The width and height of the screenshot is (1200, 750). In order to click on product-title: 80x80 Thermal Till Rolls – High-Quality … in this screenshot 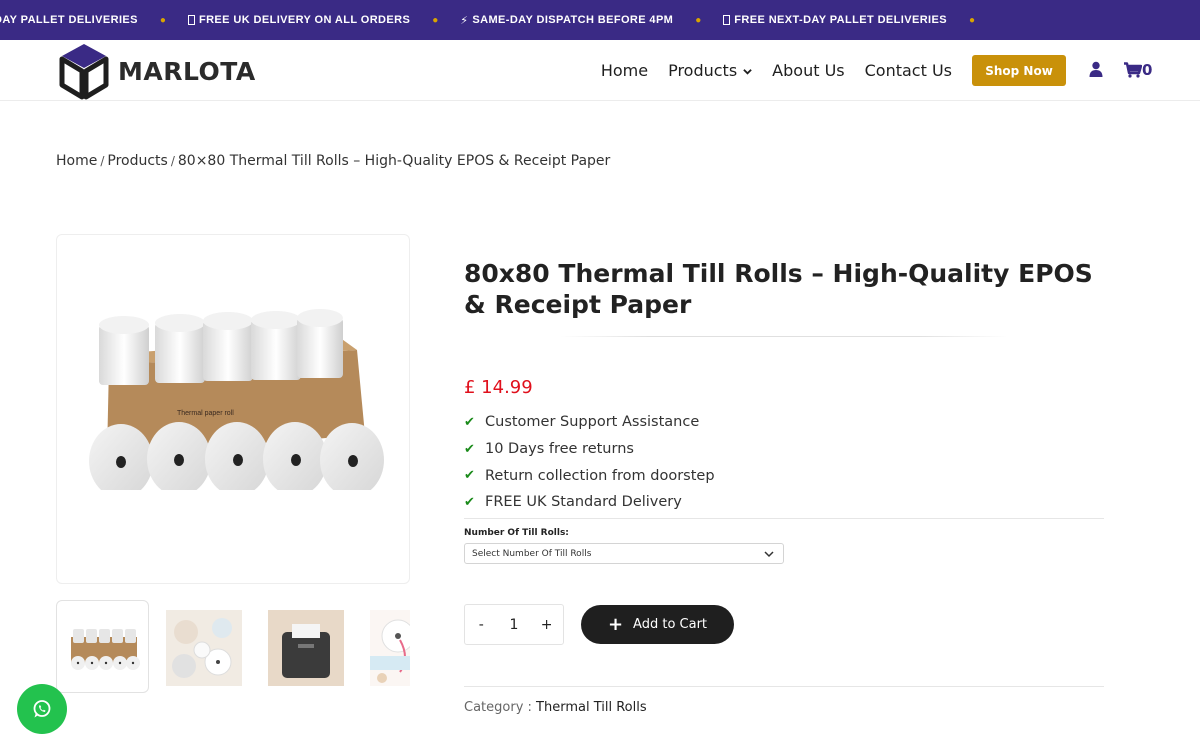, I will do `click(778, 289)`.